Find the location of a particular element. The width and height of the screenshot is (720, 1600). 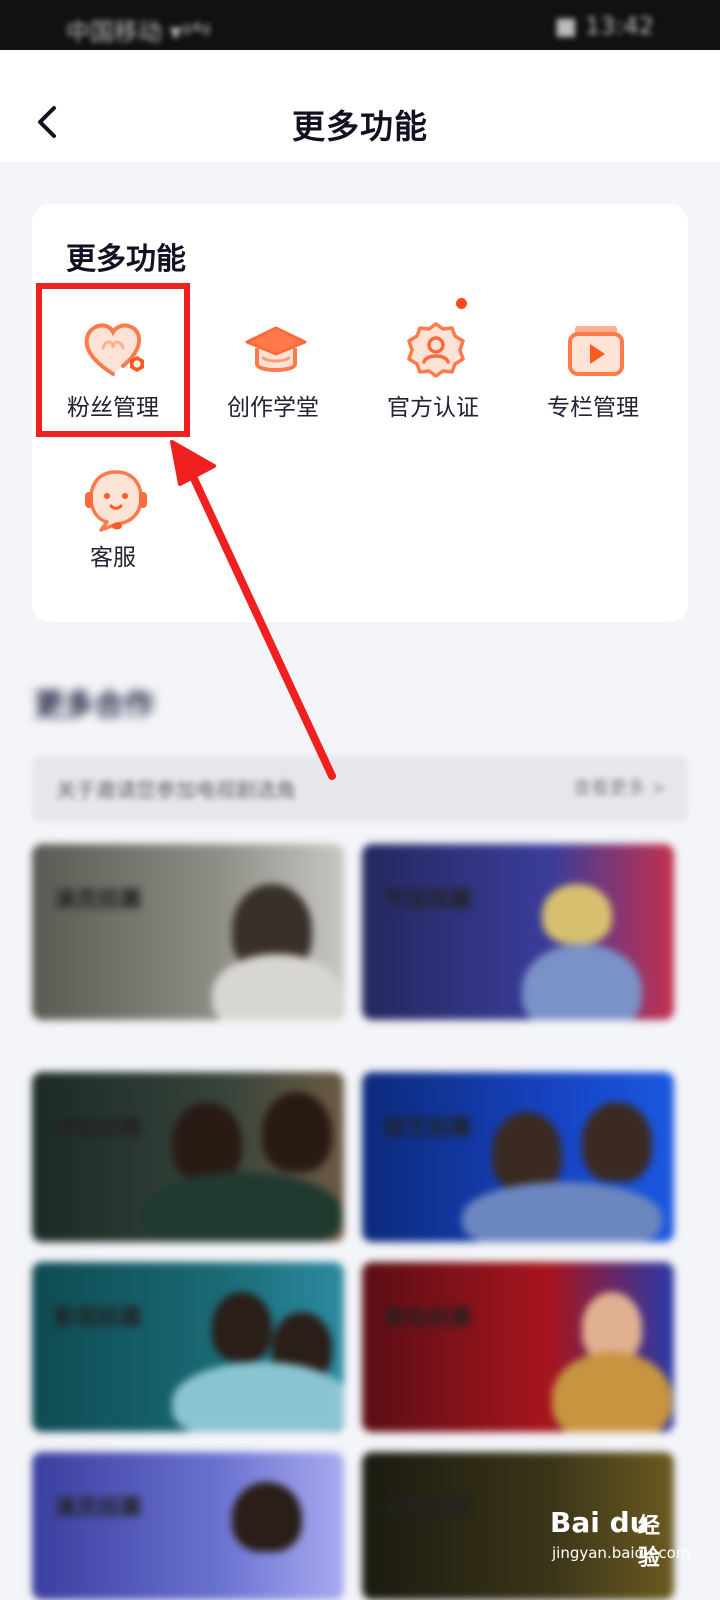

watermark-url: jingyan.baidu.com is located at coordinates (621, 1553).